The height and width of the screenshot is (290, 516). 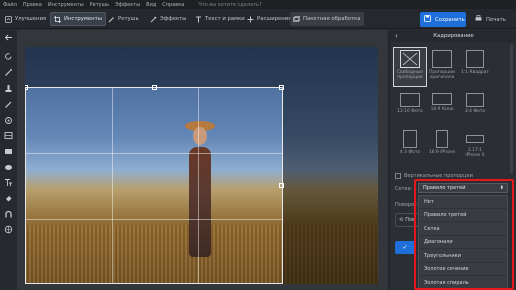 I want to click on save-label: Сохранить, so click(x=450, y=19).